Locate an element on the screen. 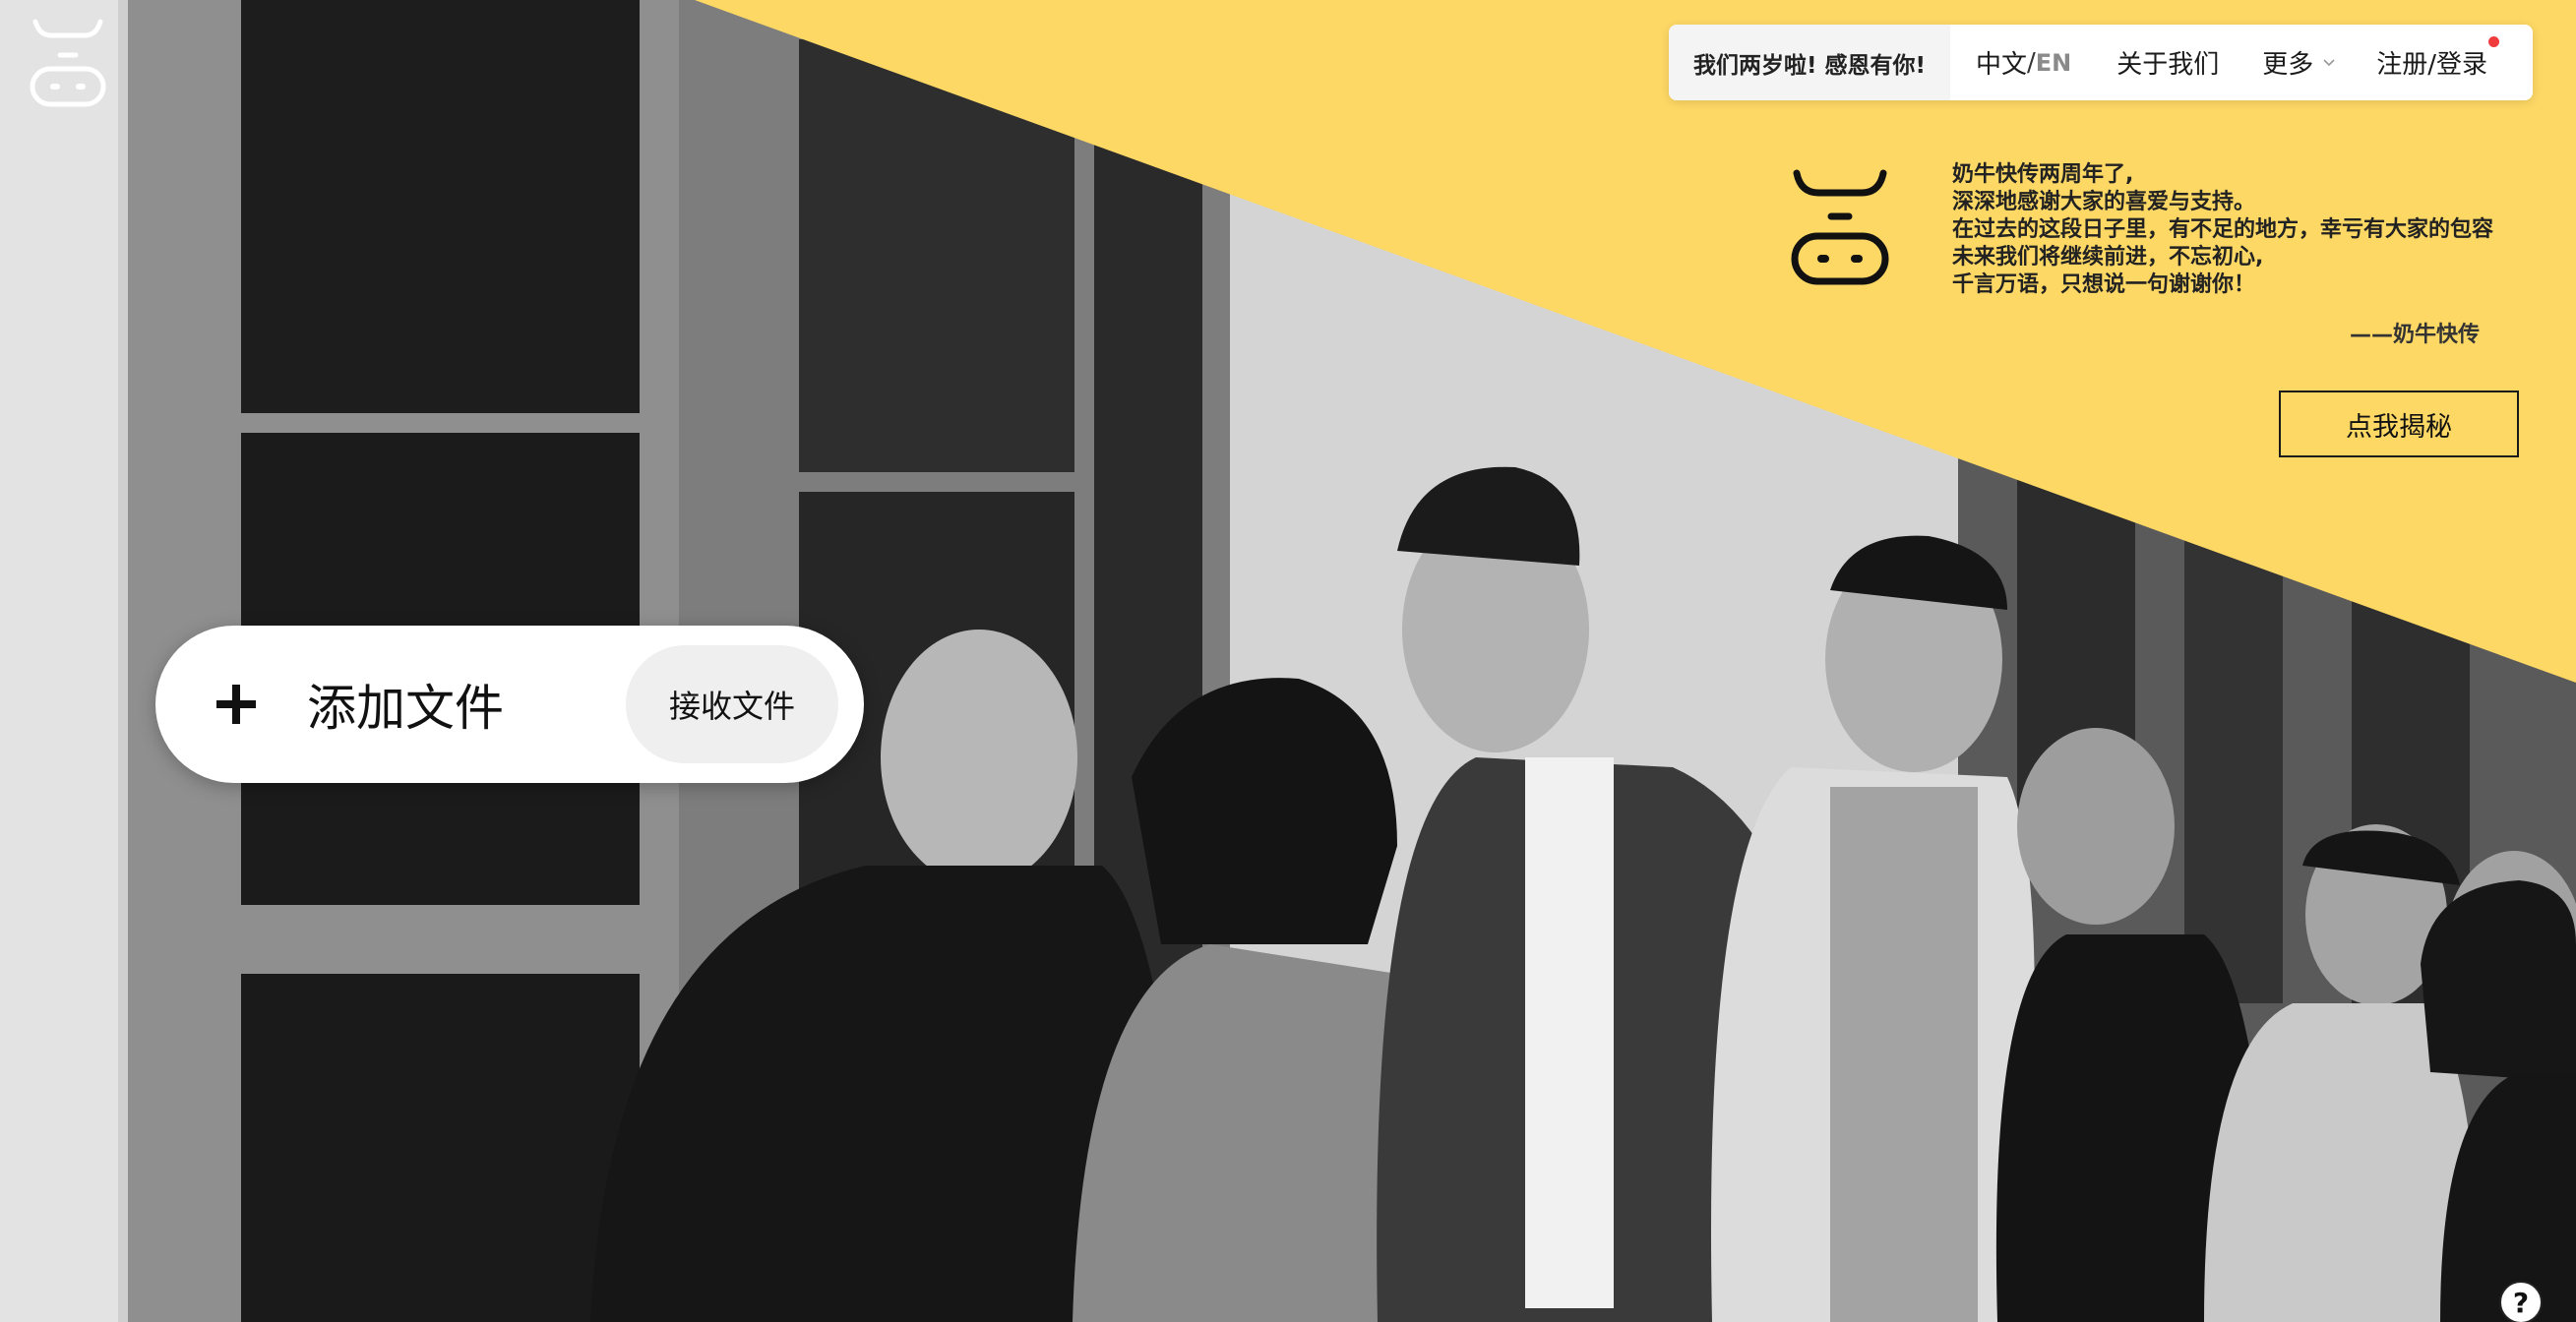  login-label: 注册/登录 is located at coordinates (2432, 65).